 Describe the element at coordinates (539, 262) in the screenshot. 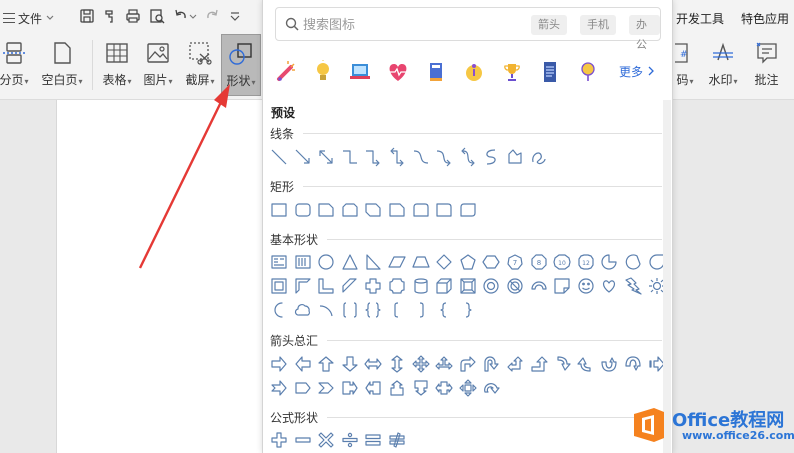

I see `shape-octagon: 8` at that location.